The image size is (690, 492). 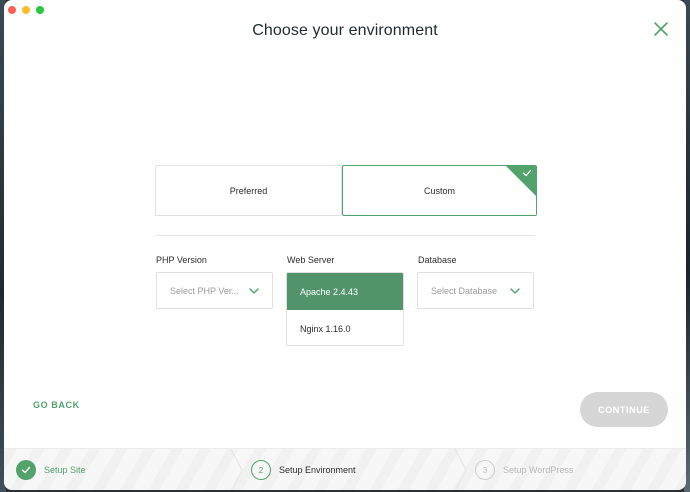 What do you see at coordinates (464, 290) in the screenshot?
I see `database-placeholder: Select Database` at bounding box center [464, 290].